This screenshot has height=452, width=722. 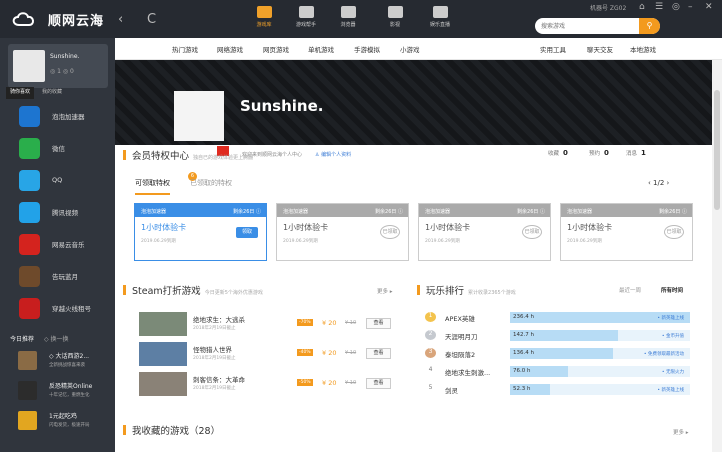 What do you see at coordinates (561, 317) in the screenshot?
I see `rank-row: 1 APEX英雄 236.4 h • 新英雄上线` at bounding box center [561, 317].